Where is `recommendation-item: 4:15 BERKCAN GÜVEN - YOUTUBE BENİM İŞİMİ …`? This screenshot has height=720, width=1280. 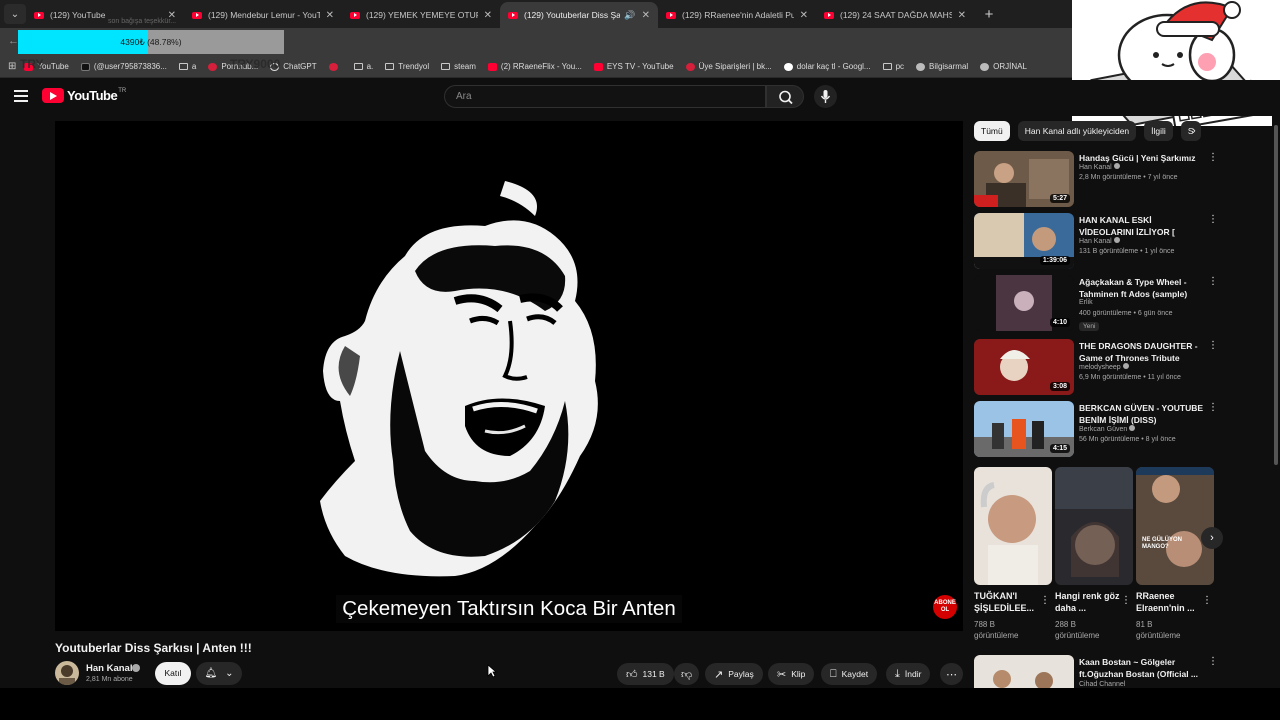
recommendation-item: 4:15 BERKCAN GÜVEN - YOUTUBE BENİM İŞİMİ … is located at coordinates (1096, 430).